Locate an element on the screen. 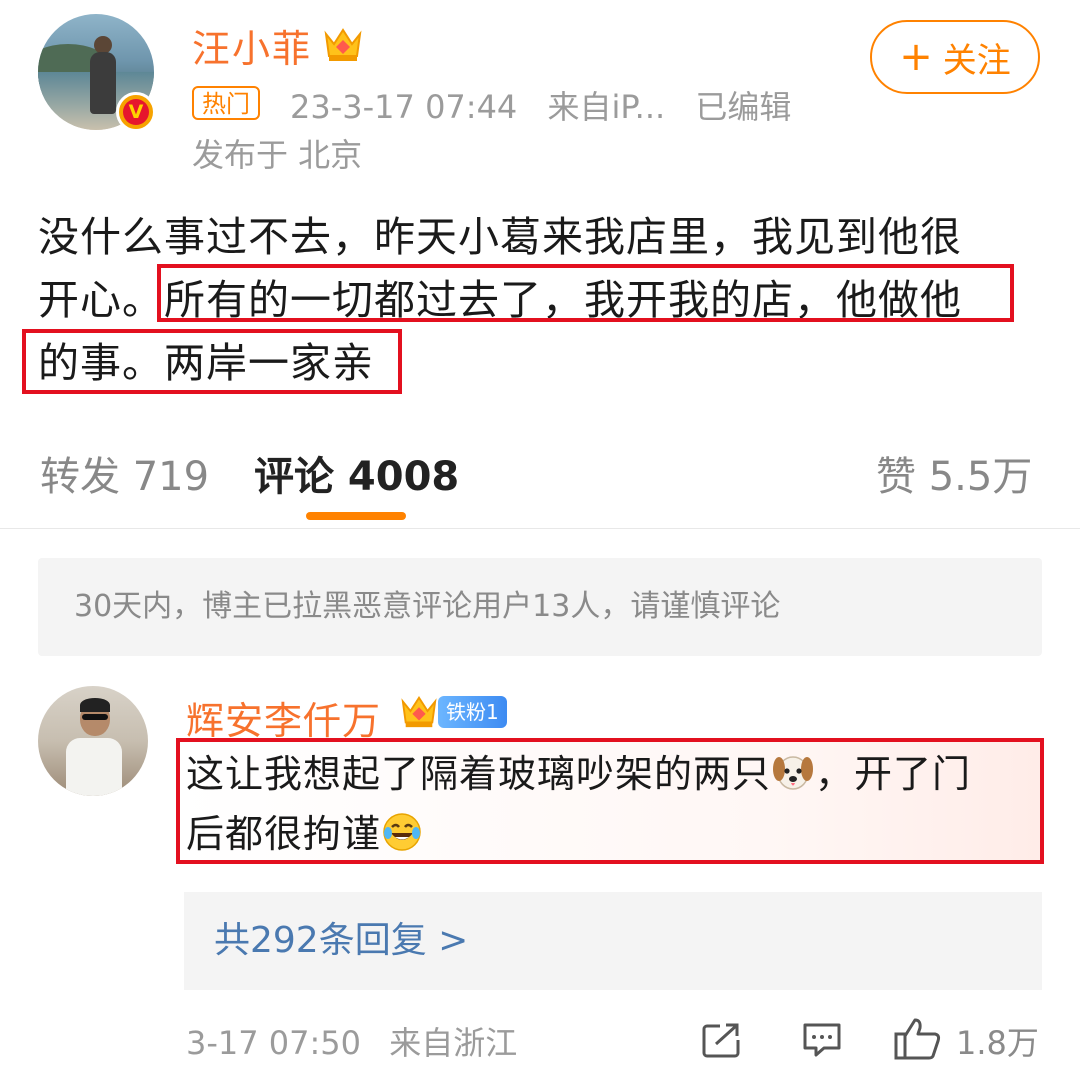 The height and width of the screenshot is (1069, 1080). active-tab-indicator is located at coordinates (356, 516).